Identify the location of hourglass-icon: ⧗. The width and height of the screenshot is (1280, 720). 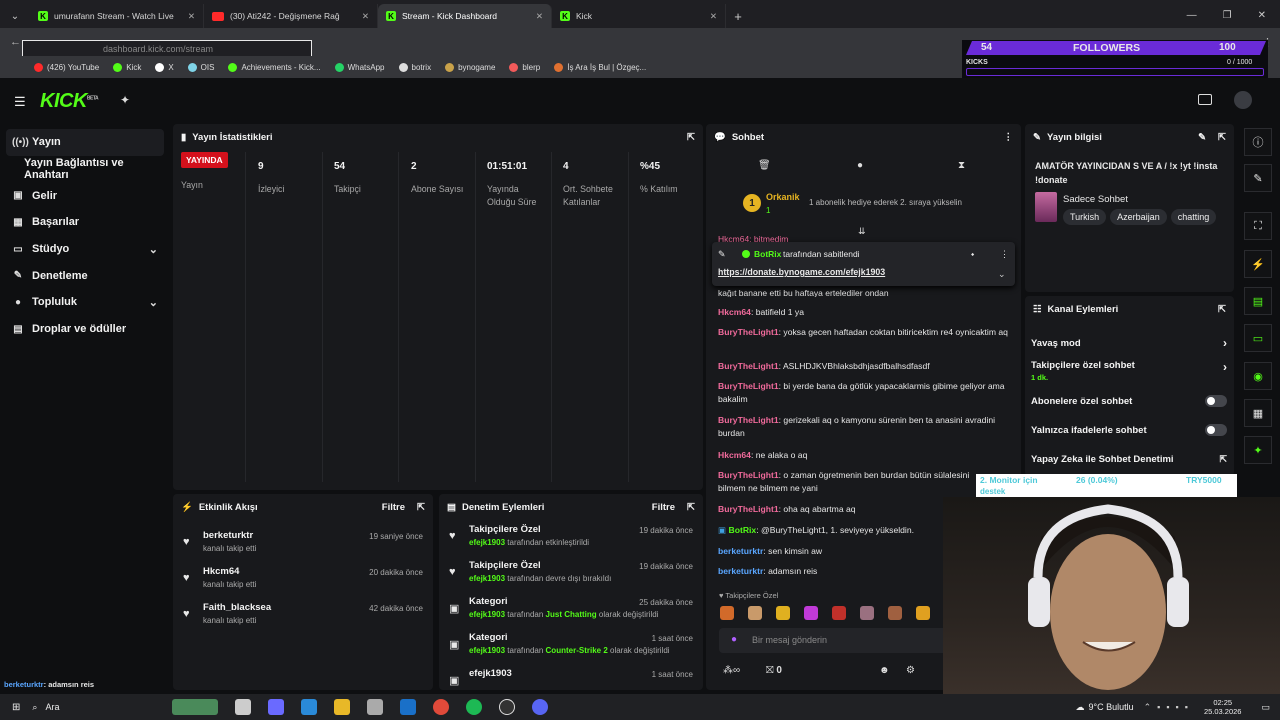
(961, 165).